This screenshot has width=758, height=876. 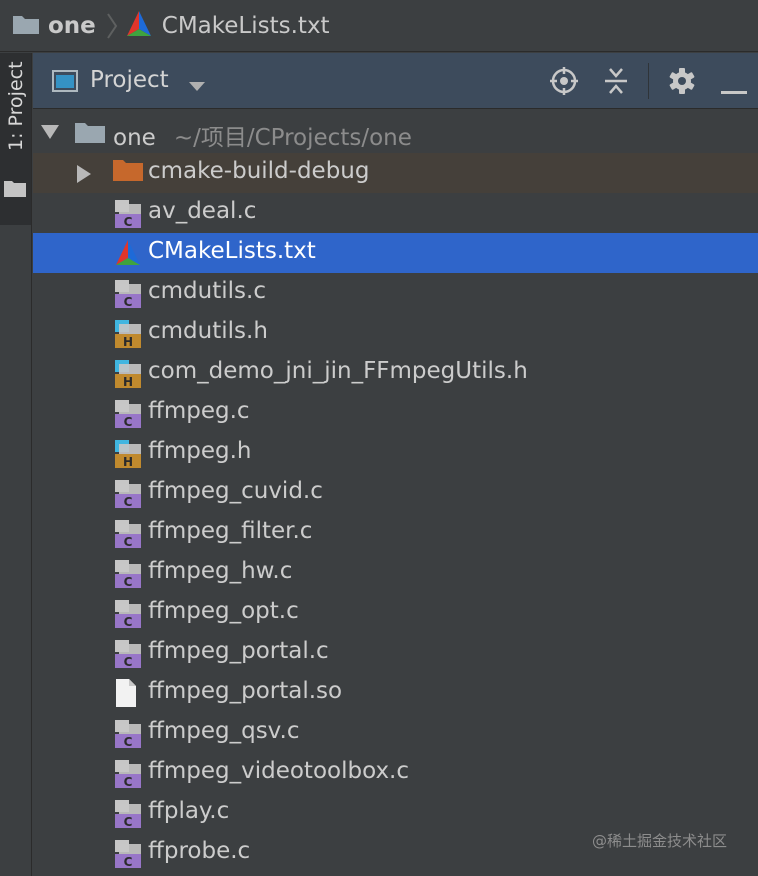 I want to click on tree-item-label: ffplay.c, so click(x=189, y=811).